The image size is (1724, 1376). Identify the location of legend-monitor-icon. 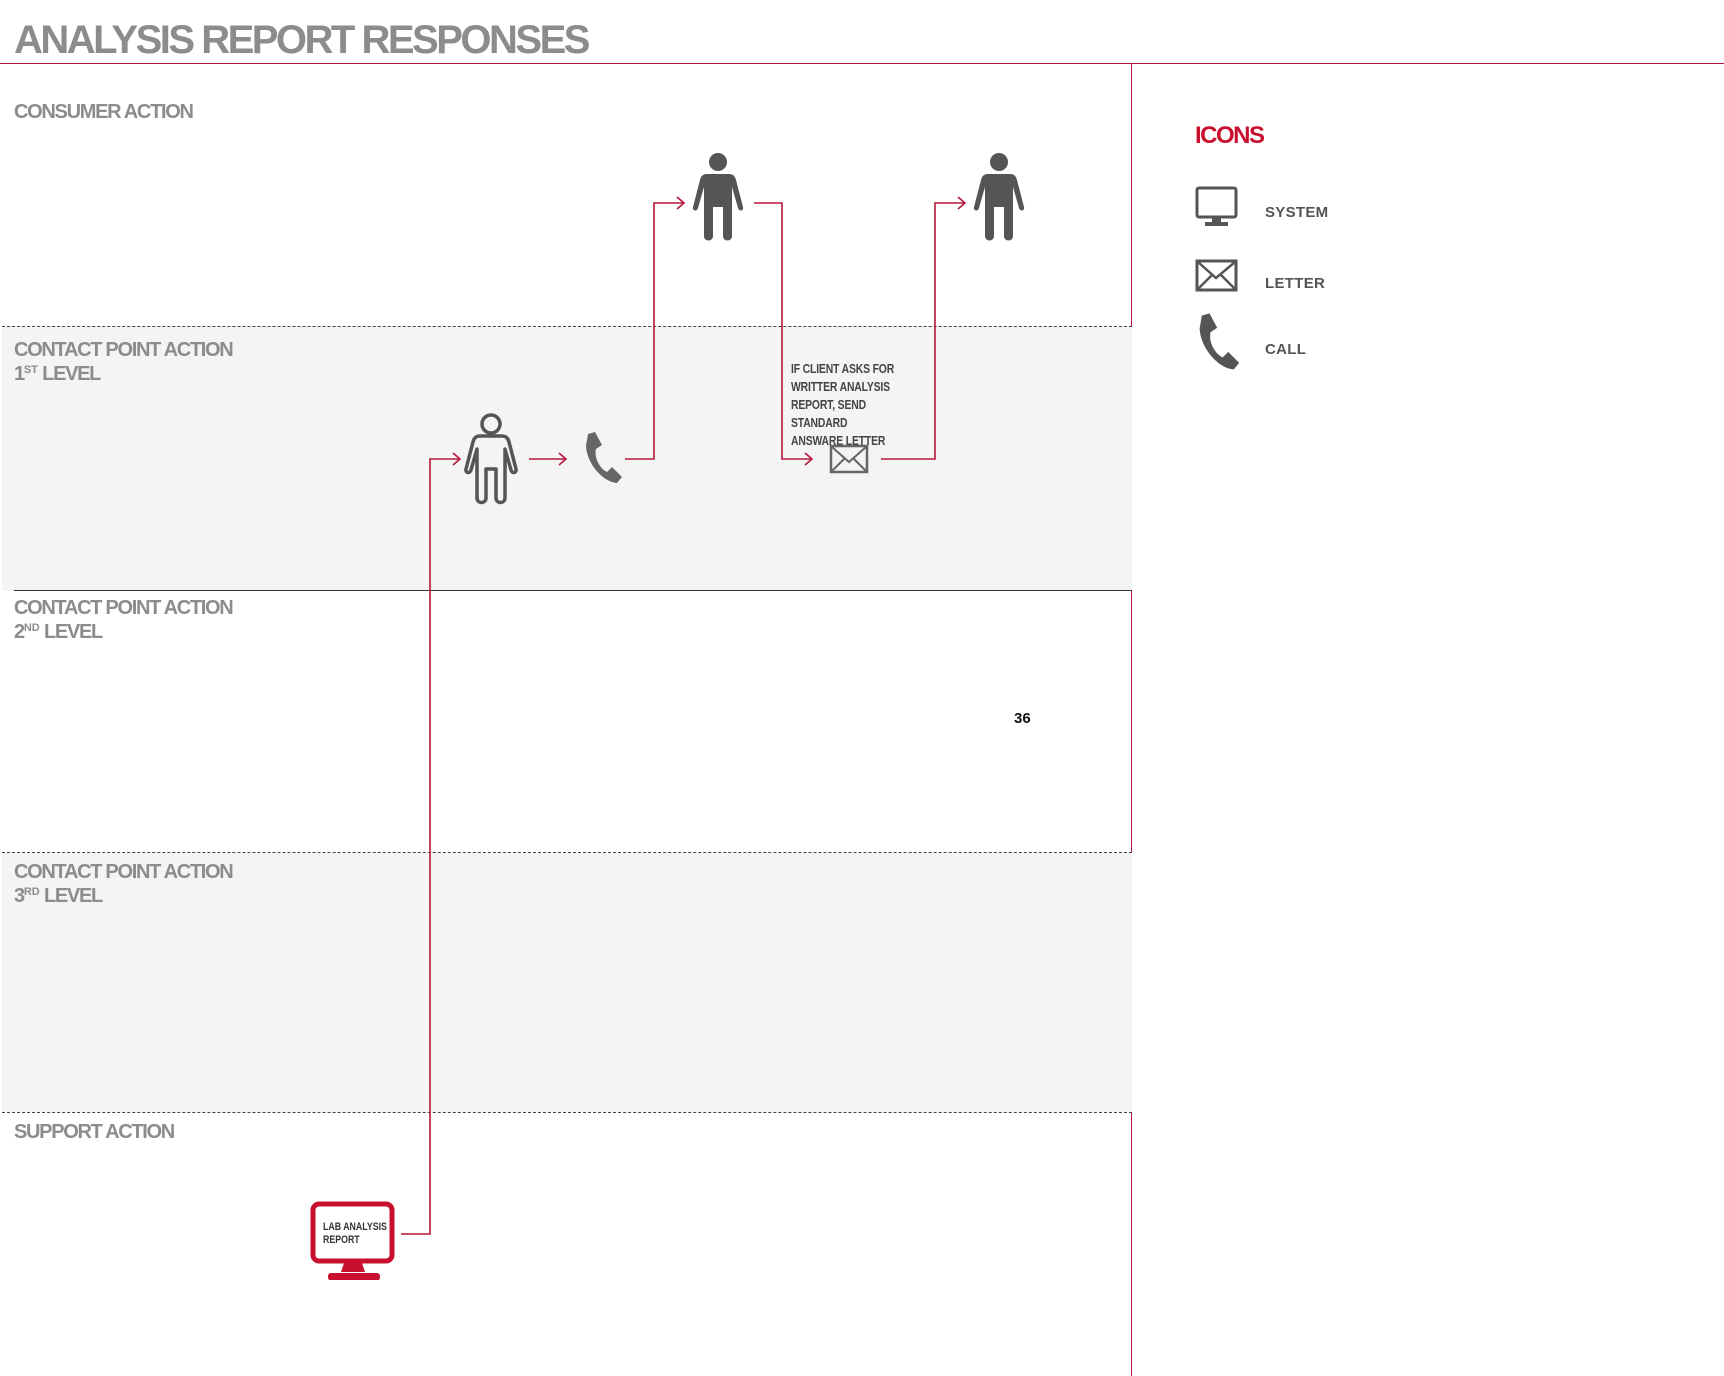
(1216, 206).